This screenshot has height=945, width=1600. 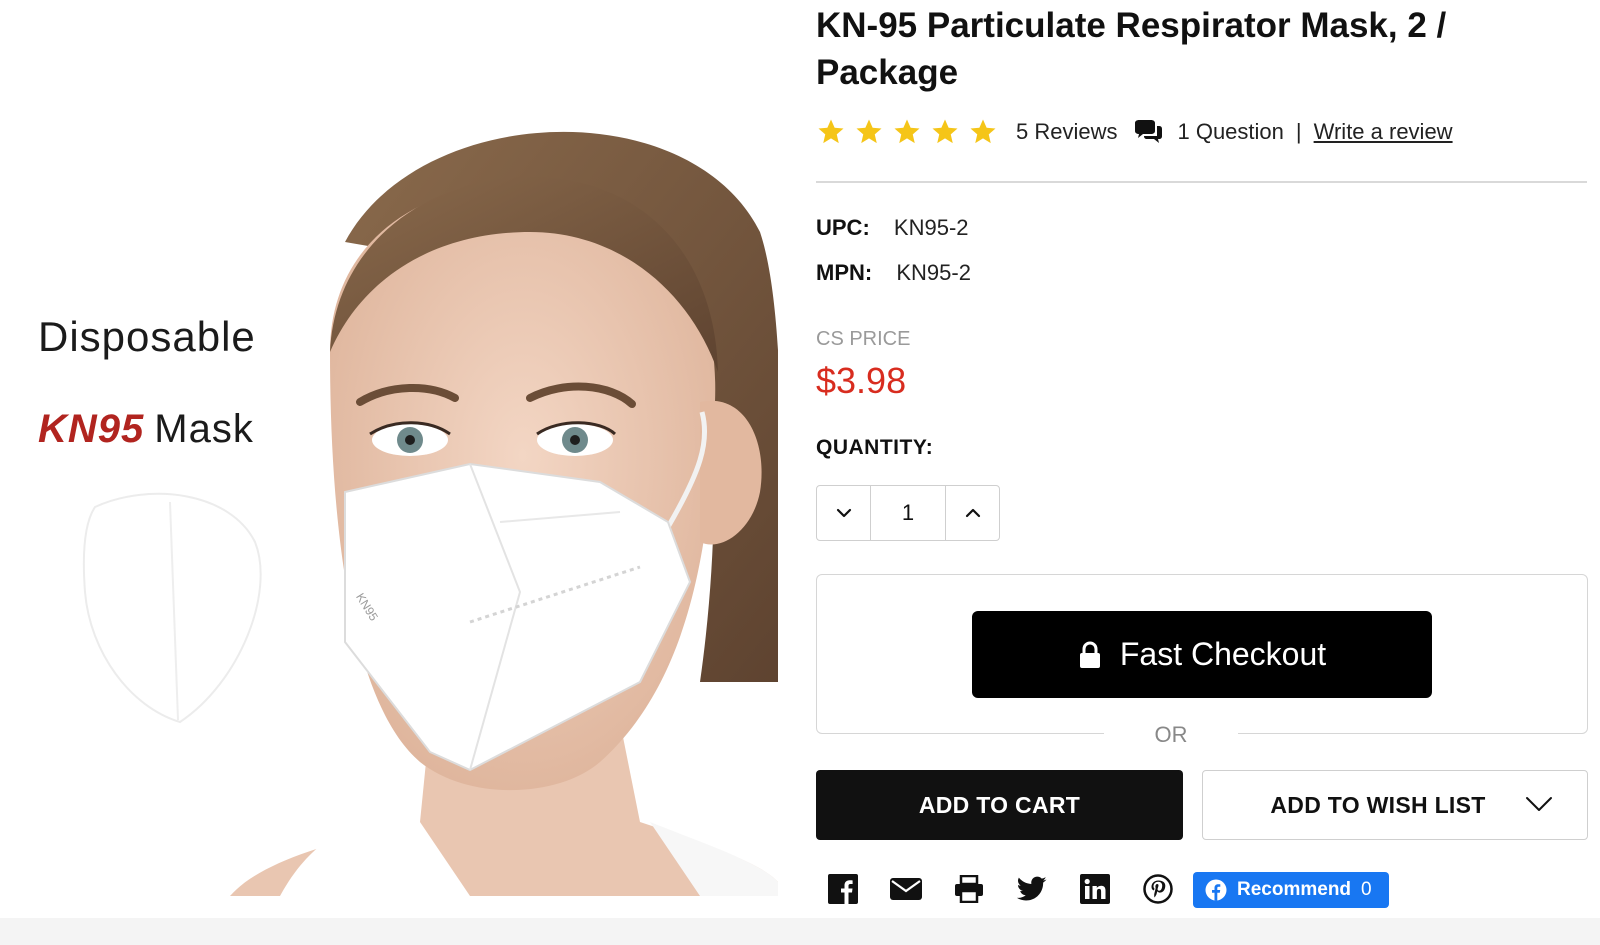 I want to click on quantity-increase-button, so click(x=972, y=513).